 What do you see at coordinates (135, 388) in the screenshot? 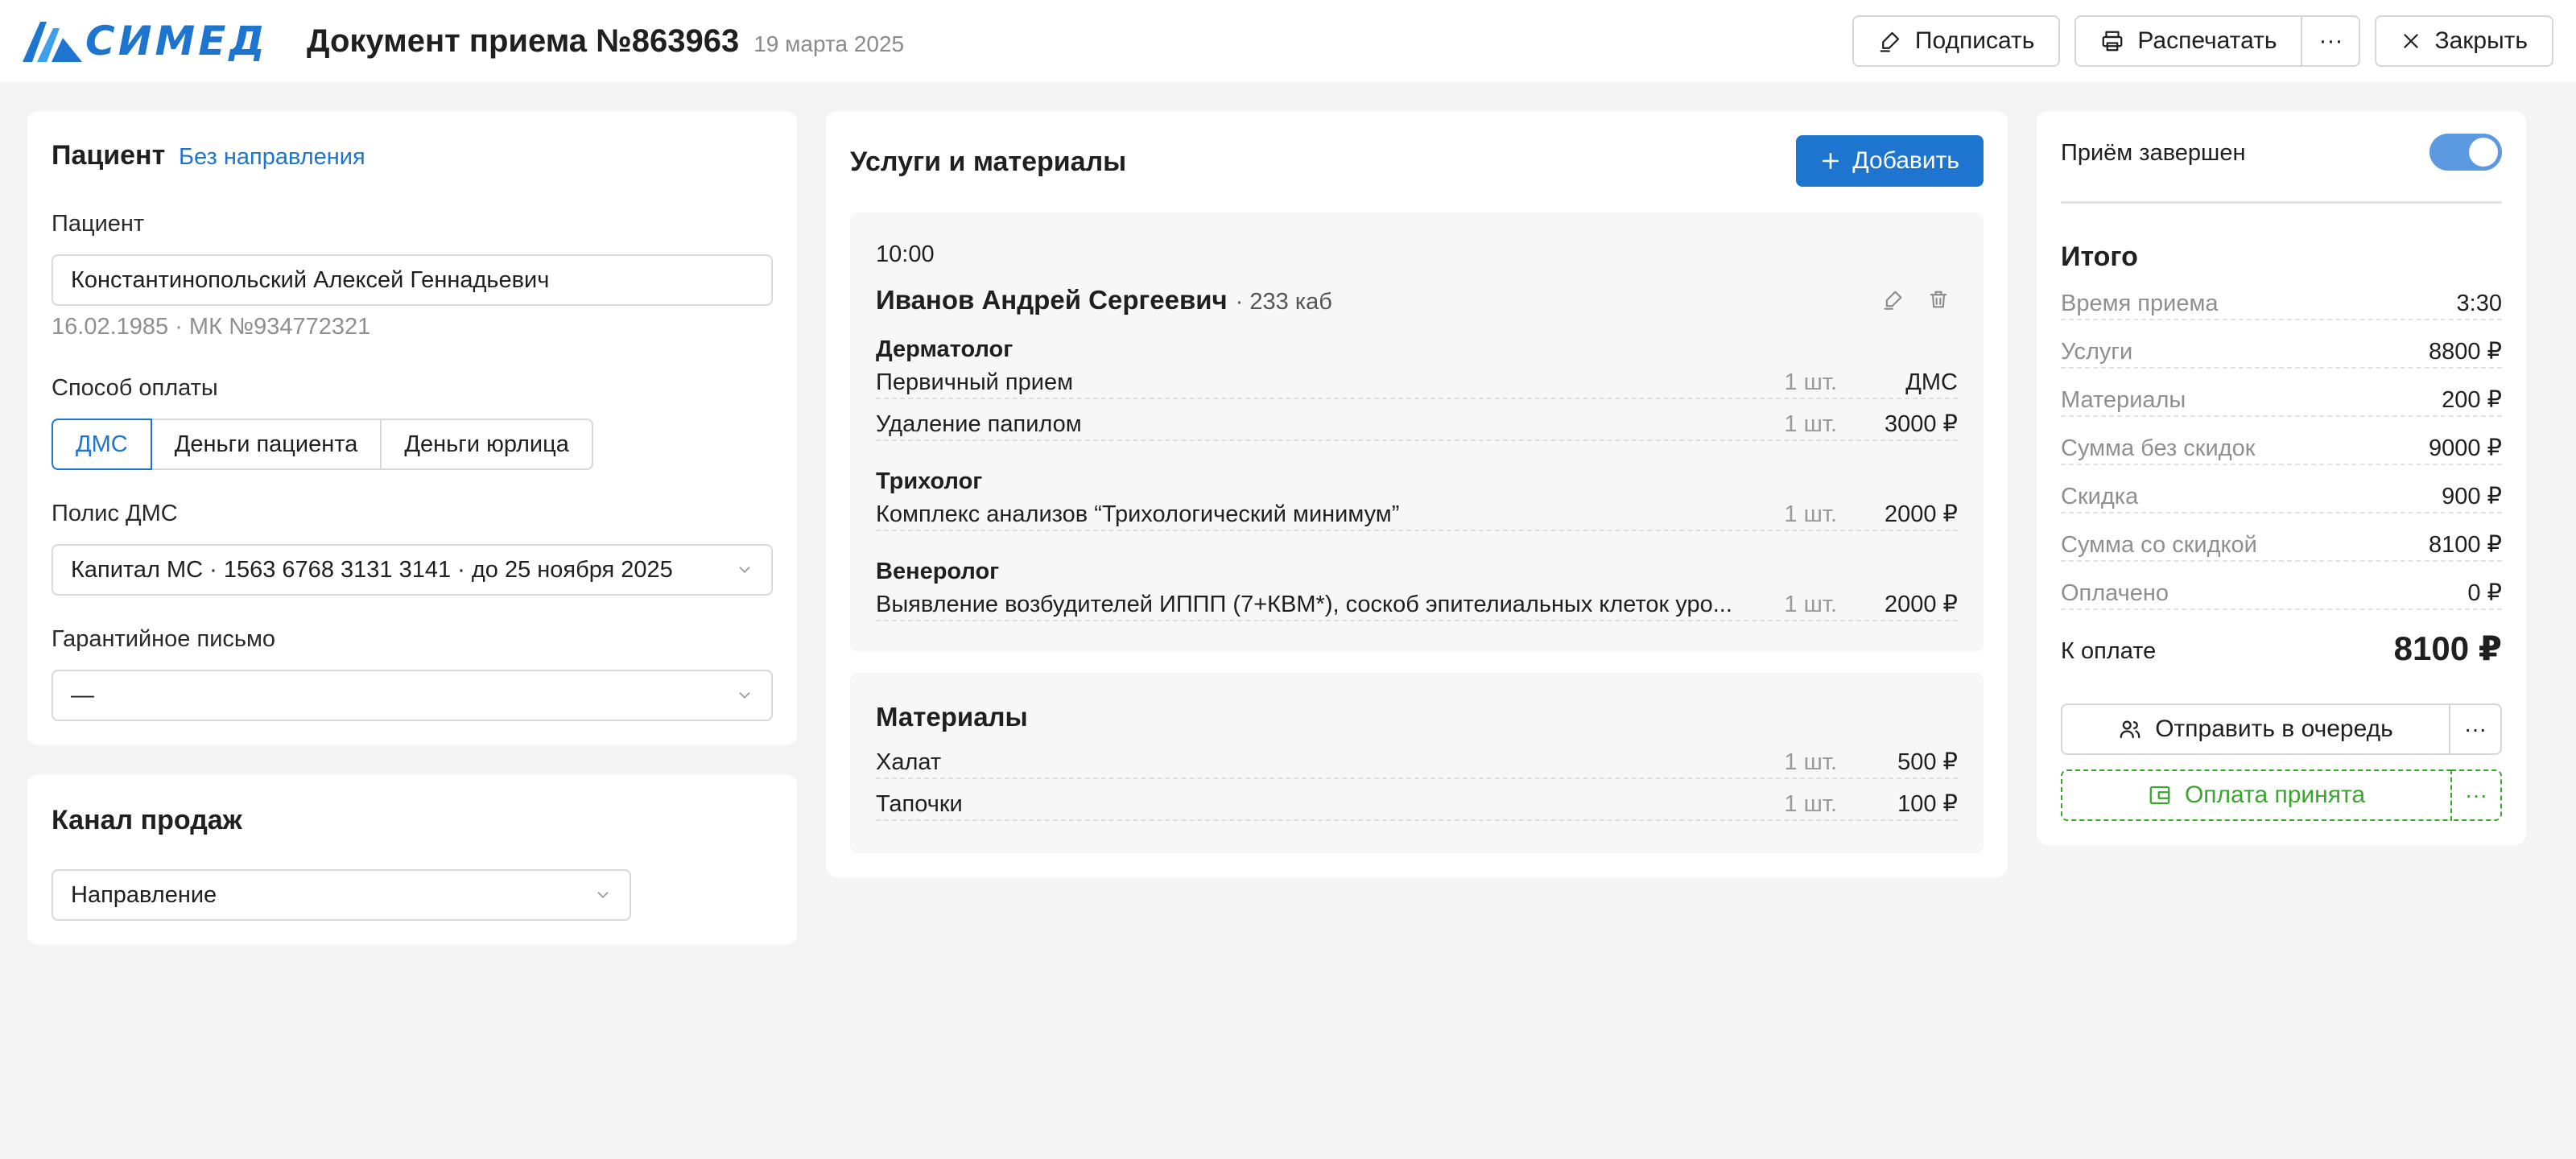
I see `payment-method-label: Способ оплаты` at bounding box center [135, 388].